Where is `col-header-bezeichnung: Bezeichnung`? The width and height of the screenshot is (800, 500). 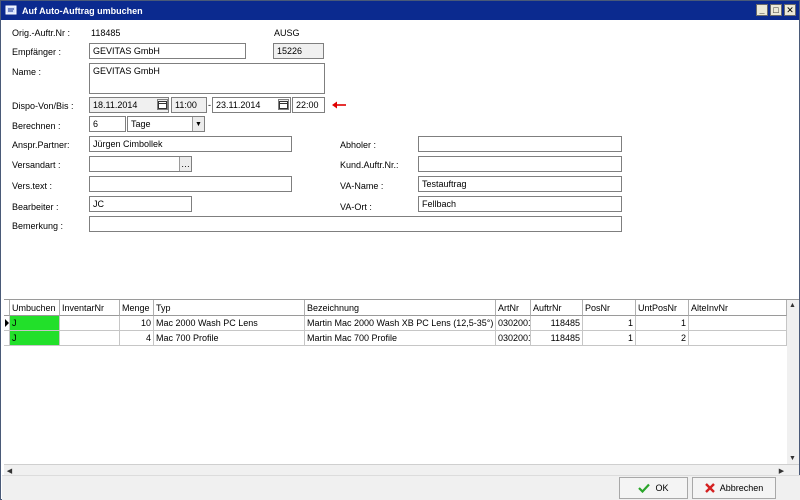 col-header-bezeichnung: Bezeichnung is located at coordinates (400, 308).